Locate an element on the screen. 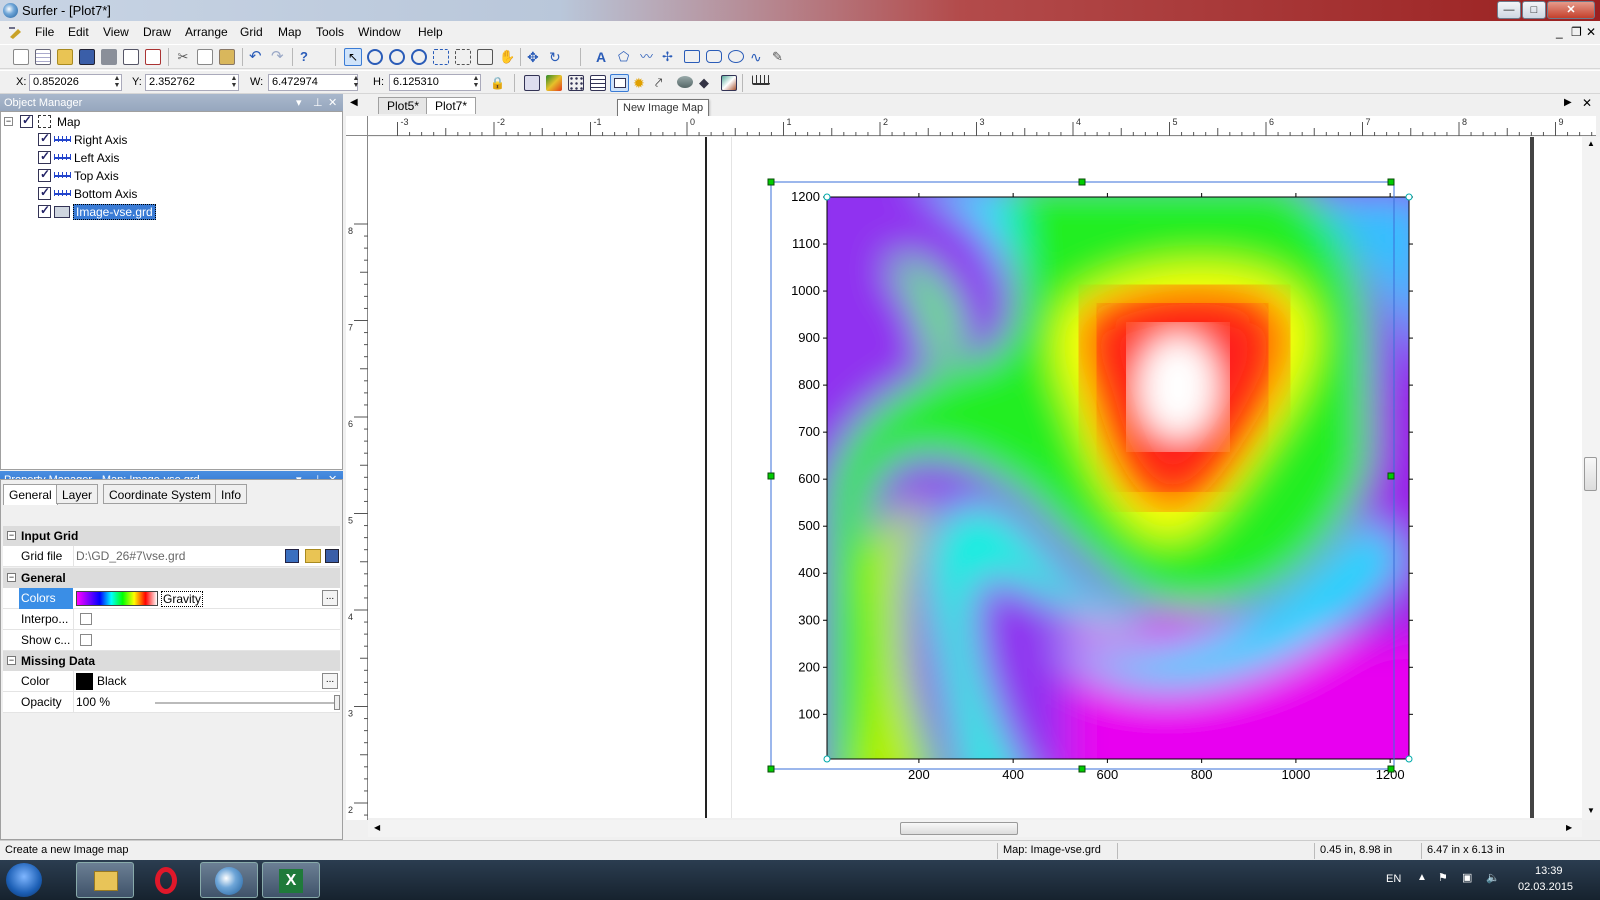 The image size is (1600, 900). vertical-scroll-thumb is located at coordinates (1590, 474).